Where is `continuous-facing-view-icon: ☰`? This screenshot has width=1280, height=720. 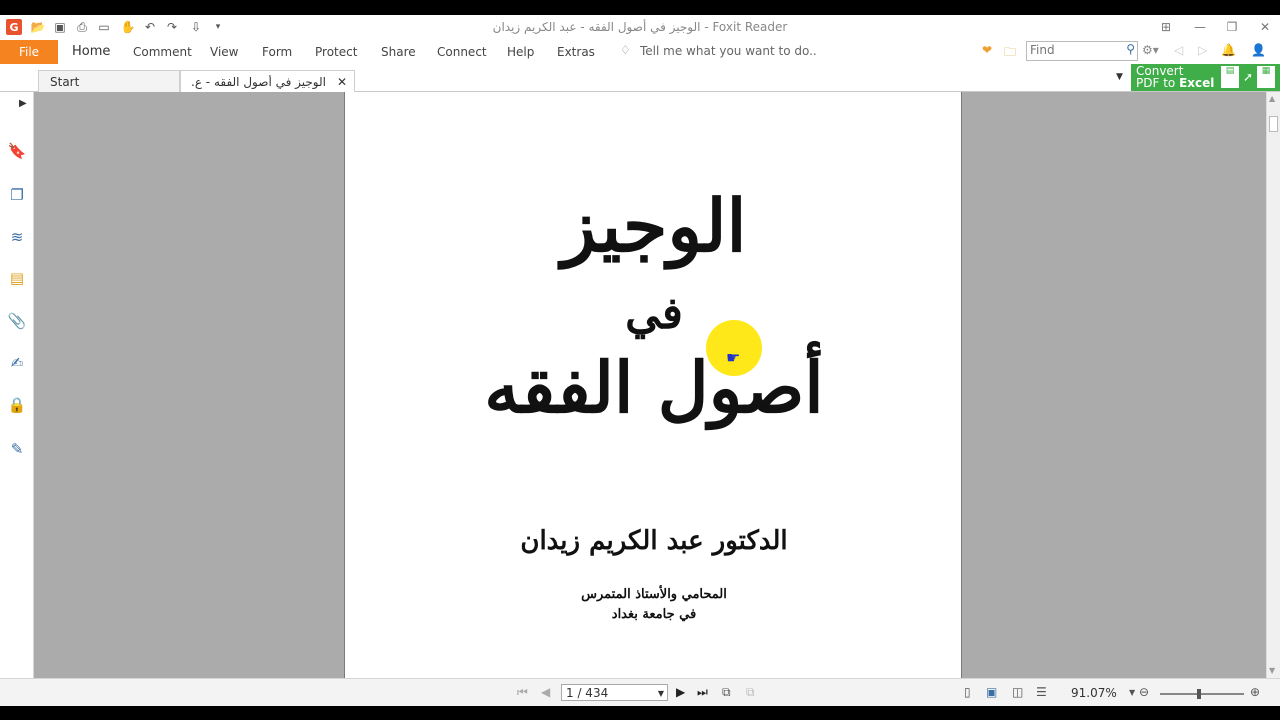 continuous-facing-view-icon: ☰ is located at coordinates (1041, 692).